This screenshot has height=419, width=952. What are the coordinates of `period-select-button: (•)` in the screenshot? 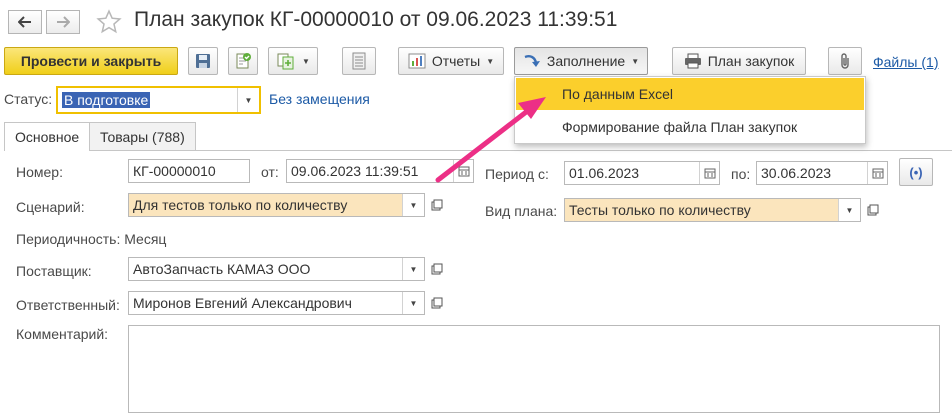 It's located at (916, 172).